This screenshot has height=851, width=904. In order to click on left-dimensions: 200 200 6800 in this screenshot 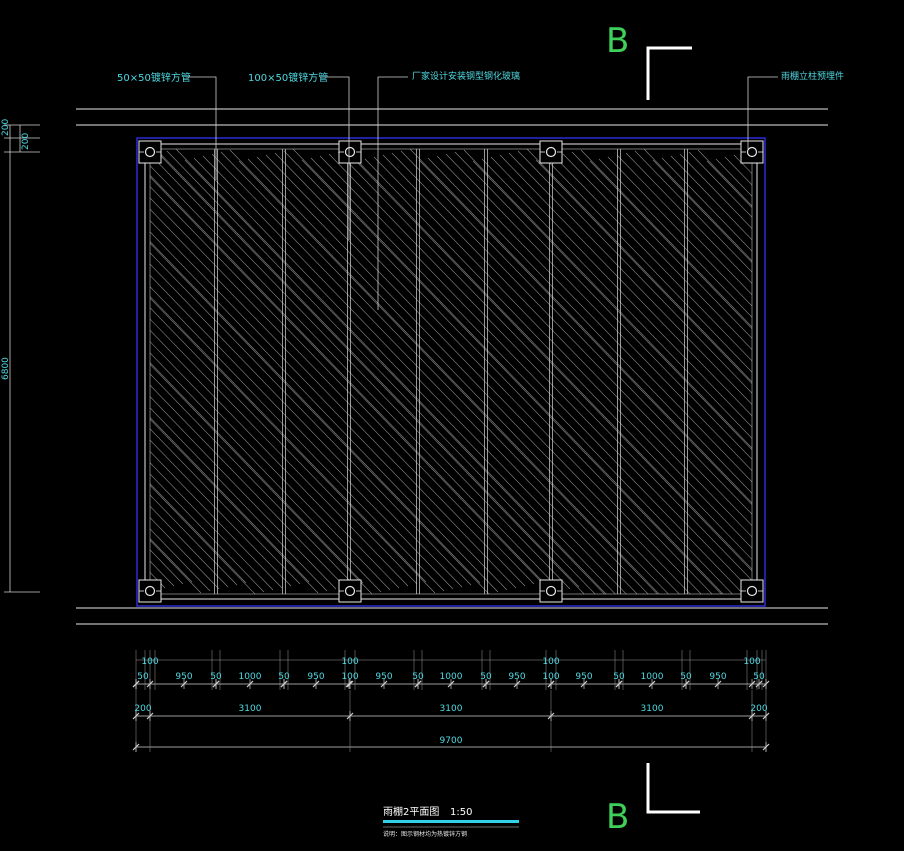, I will do `click(20, 356)`.